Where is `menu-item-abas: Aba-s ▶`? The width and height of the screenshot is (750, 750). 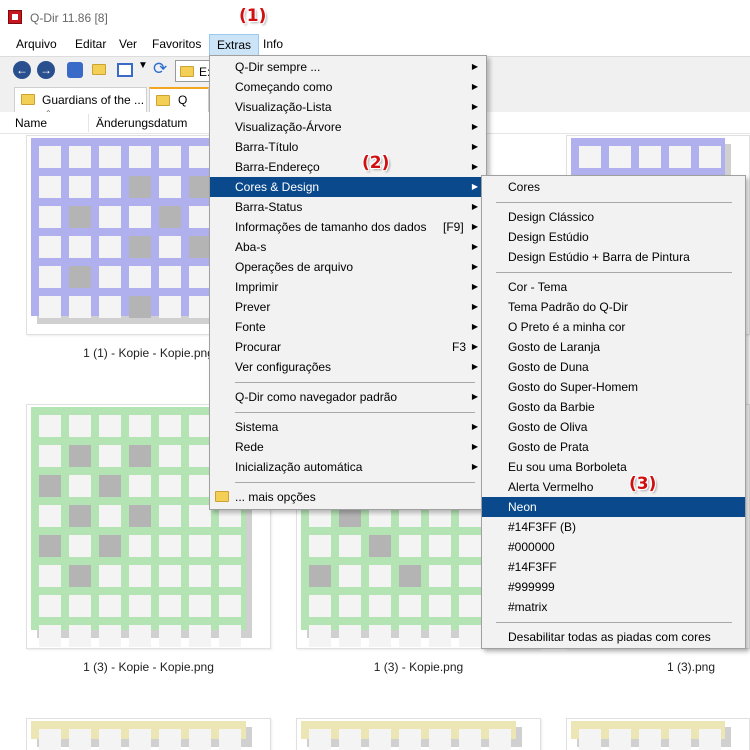
menu-item-abas: Aba-s ▶ is located at coordinates (348, 247).